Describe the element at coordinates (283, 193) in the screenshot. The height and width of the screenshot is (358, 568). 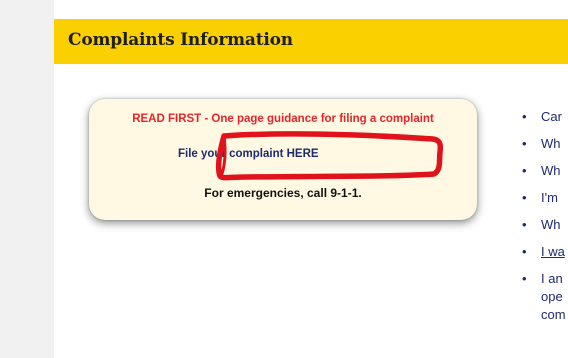
I see `emergency-notice: For emergencies, call 9-1-1.` at that location.